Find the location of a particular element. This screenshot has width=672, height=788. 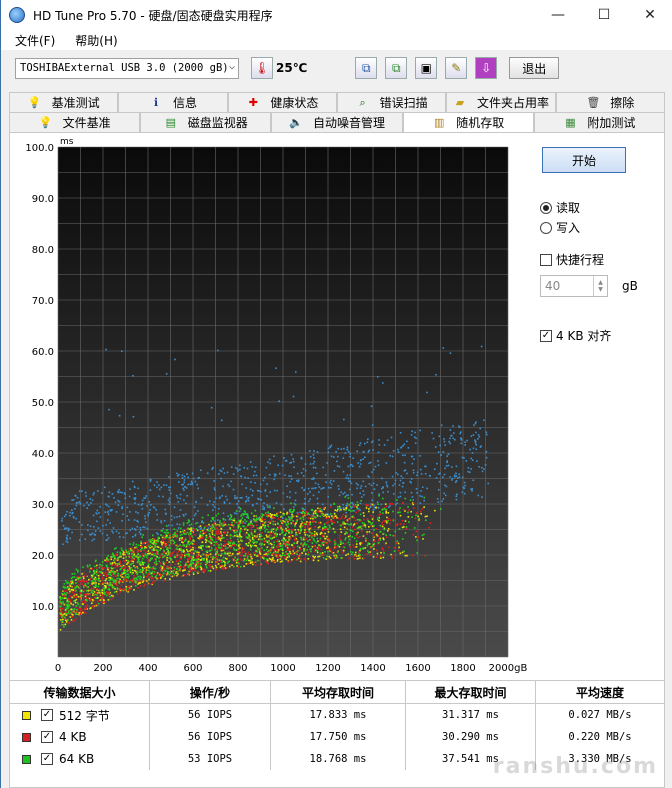

start-button: 开始 is located at coordinates (584, 160).